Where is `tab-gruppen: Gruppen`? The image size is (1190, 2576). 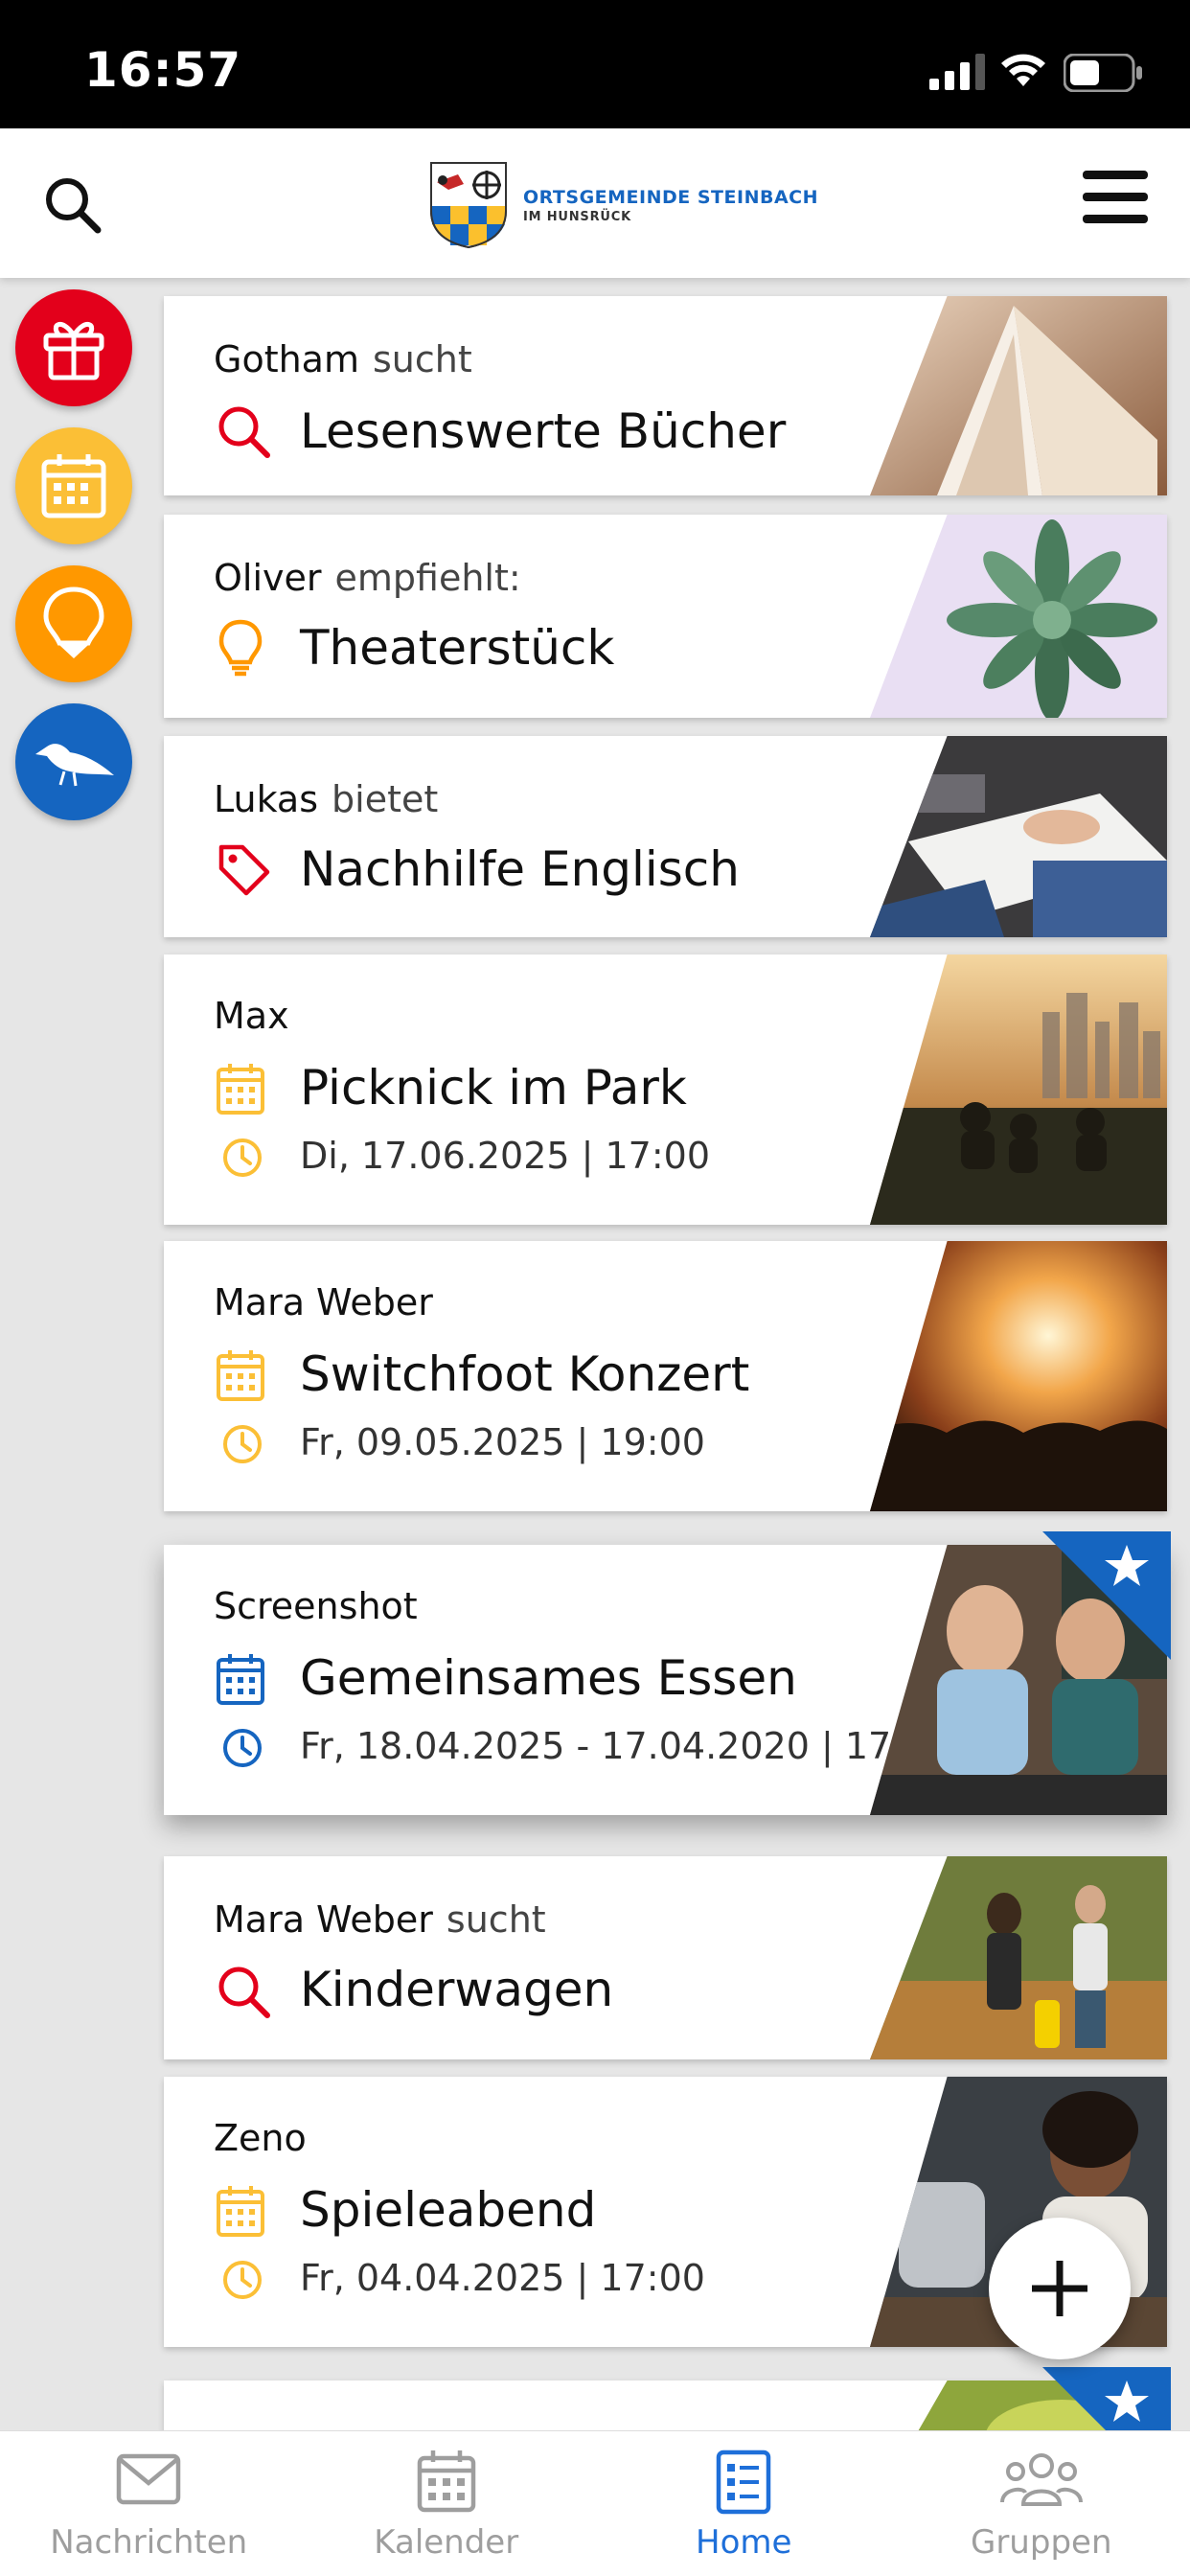 tab-gruppen: Gruppen is located at coordinates (1041, 2503).